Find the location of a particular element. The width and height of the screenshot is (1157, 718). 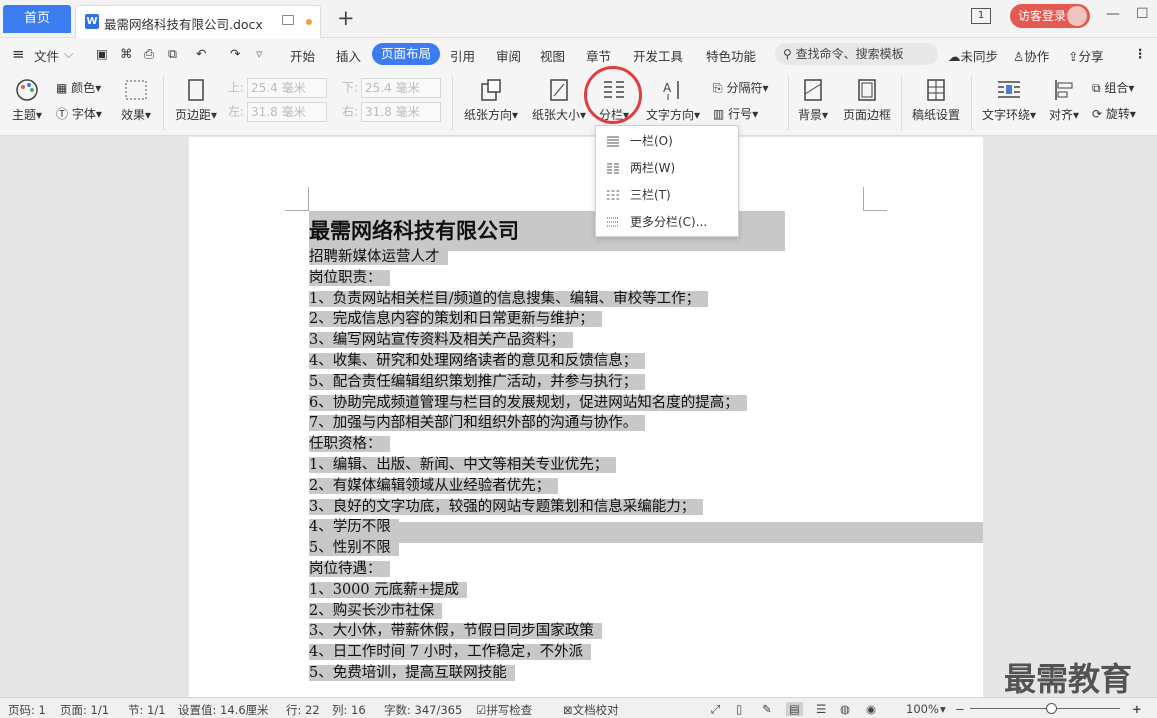

page-border-button: 页面边框 is located at coordinates (867, 100).